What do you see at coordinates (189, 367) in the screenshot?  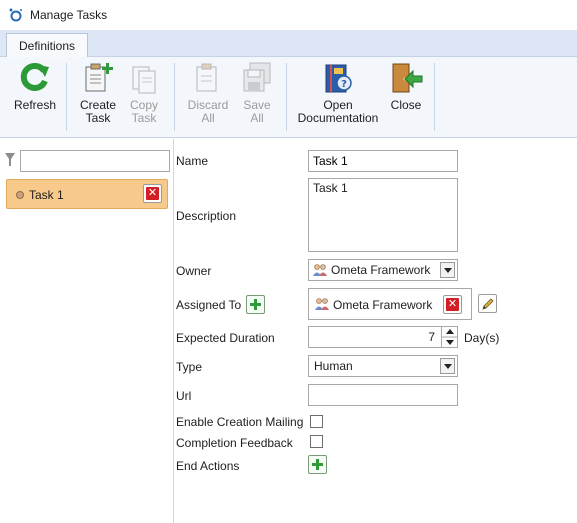 I see `type-label: Type` at bounding box center [189, 367].